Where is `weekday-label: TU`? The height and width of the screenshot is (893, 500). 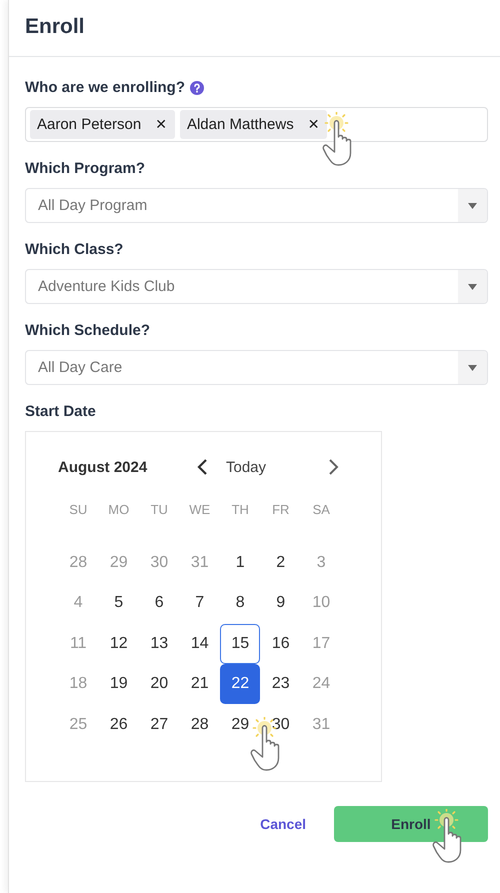
weekday-label: TU is located at coordinates (159, 510).